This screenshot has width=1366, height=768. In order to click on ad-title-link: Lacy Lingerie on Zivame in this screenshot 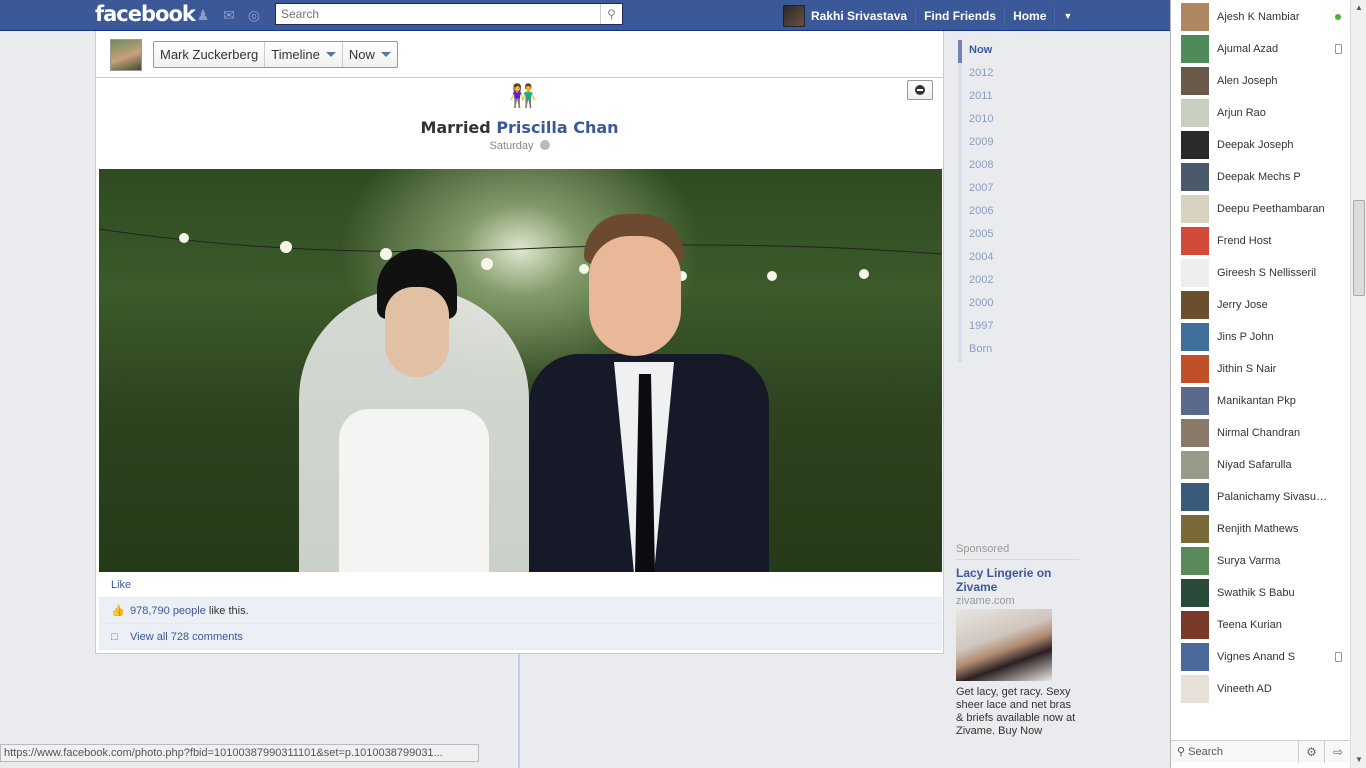, I will do `click(1017, 580)`.